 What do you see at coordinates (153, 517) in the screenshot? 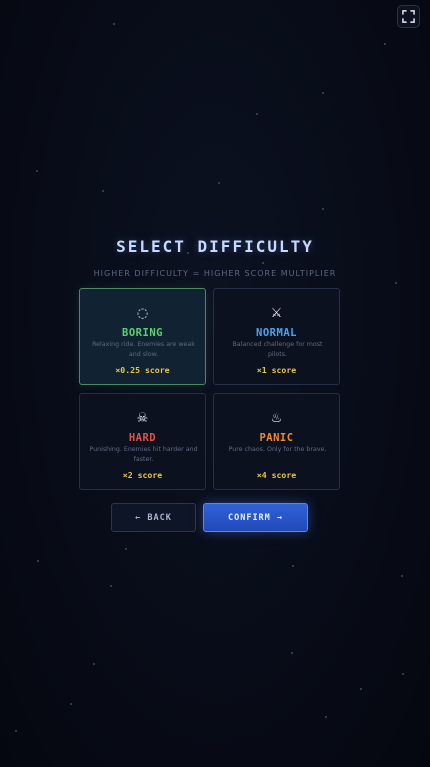
I see `back-button: ← BACK` at bounding box center [153, 517].